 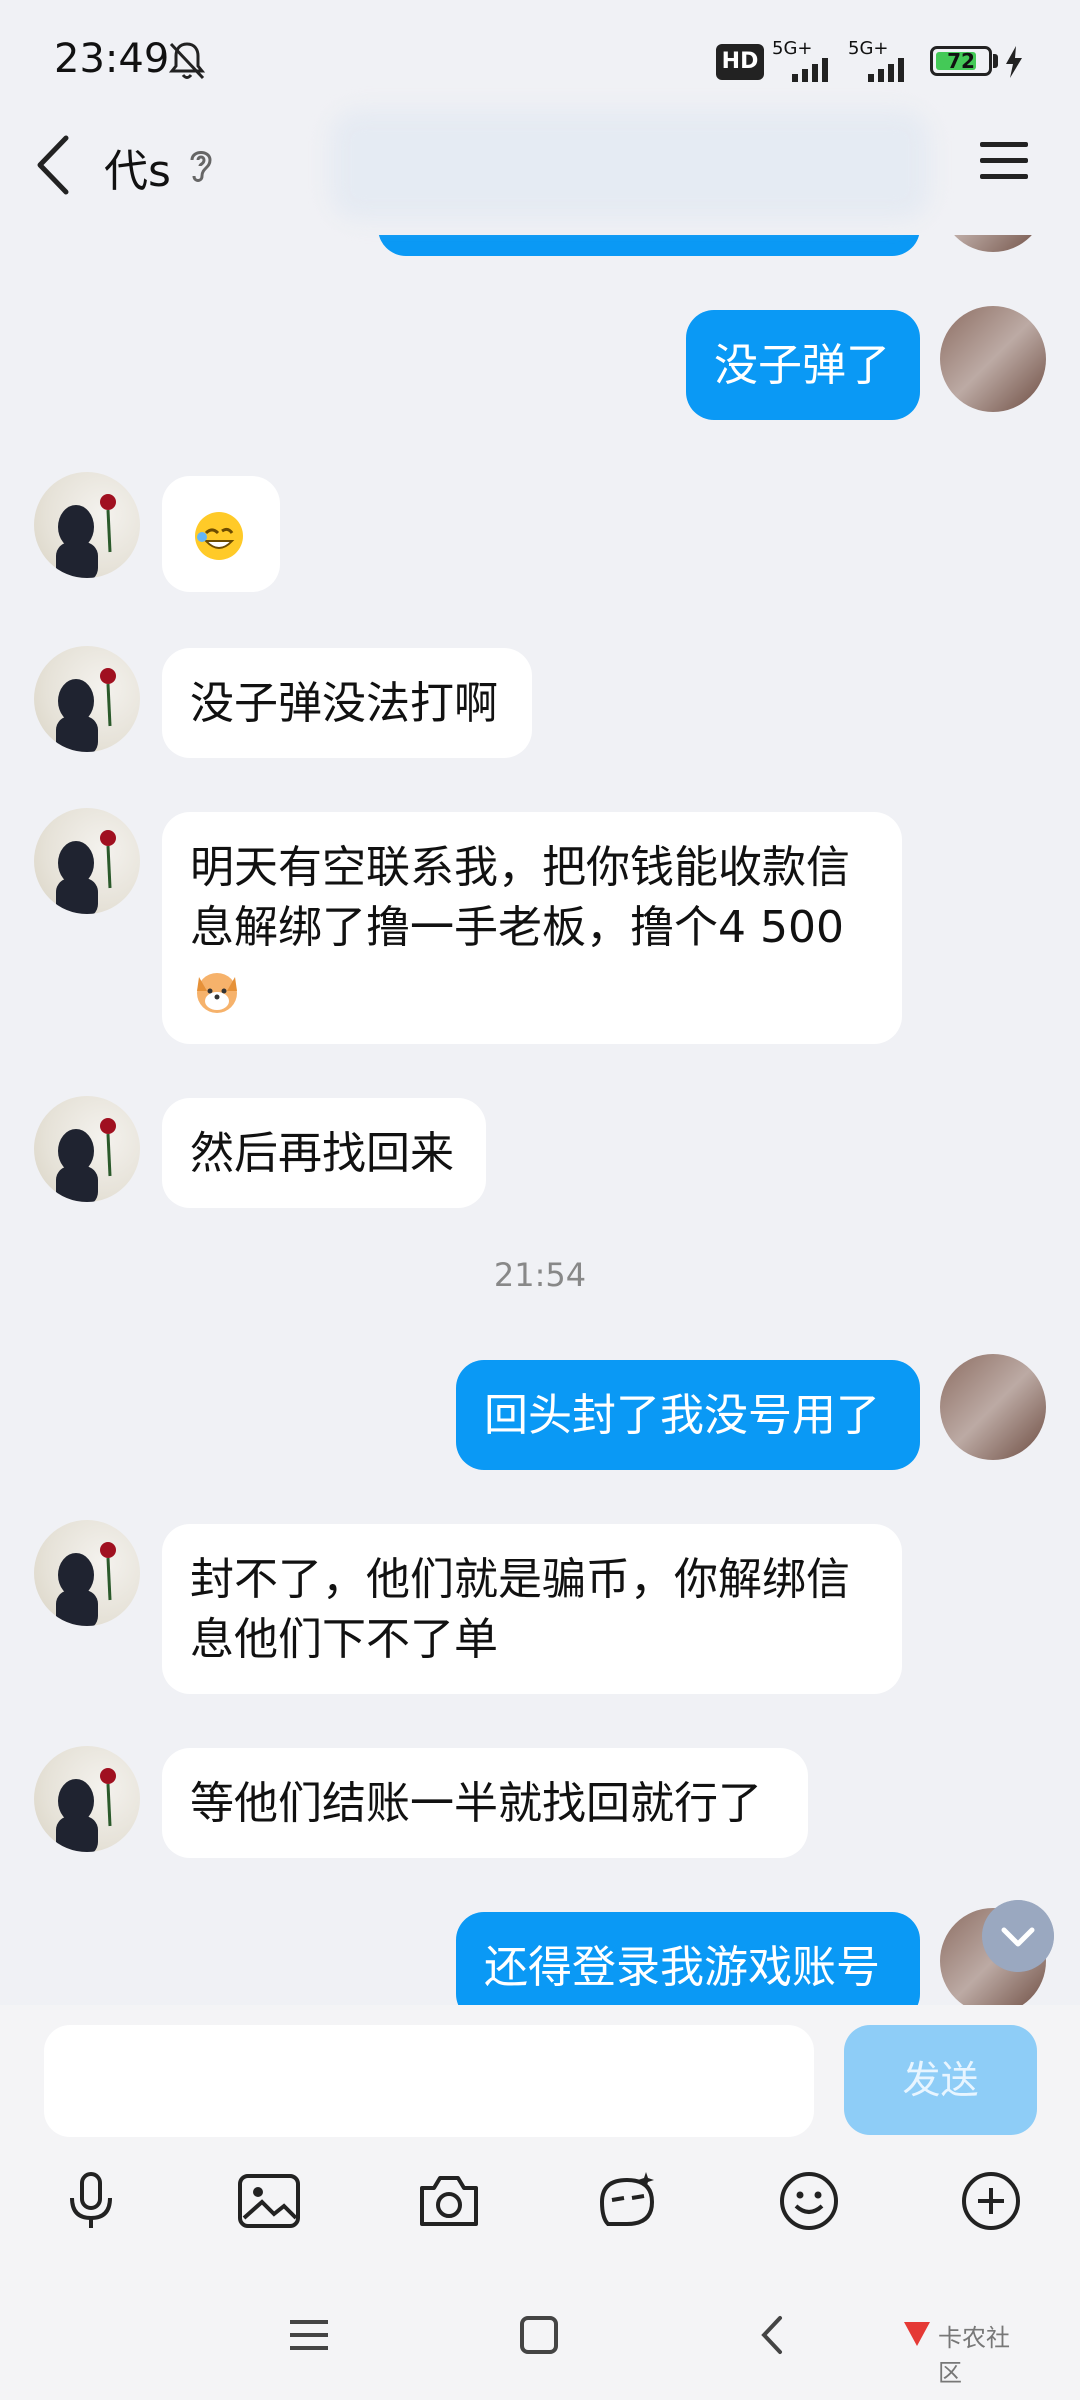 I want to click on message-line: 息他们下不了单, so click(x=344, y=1639).